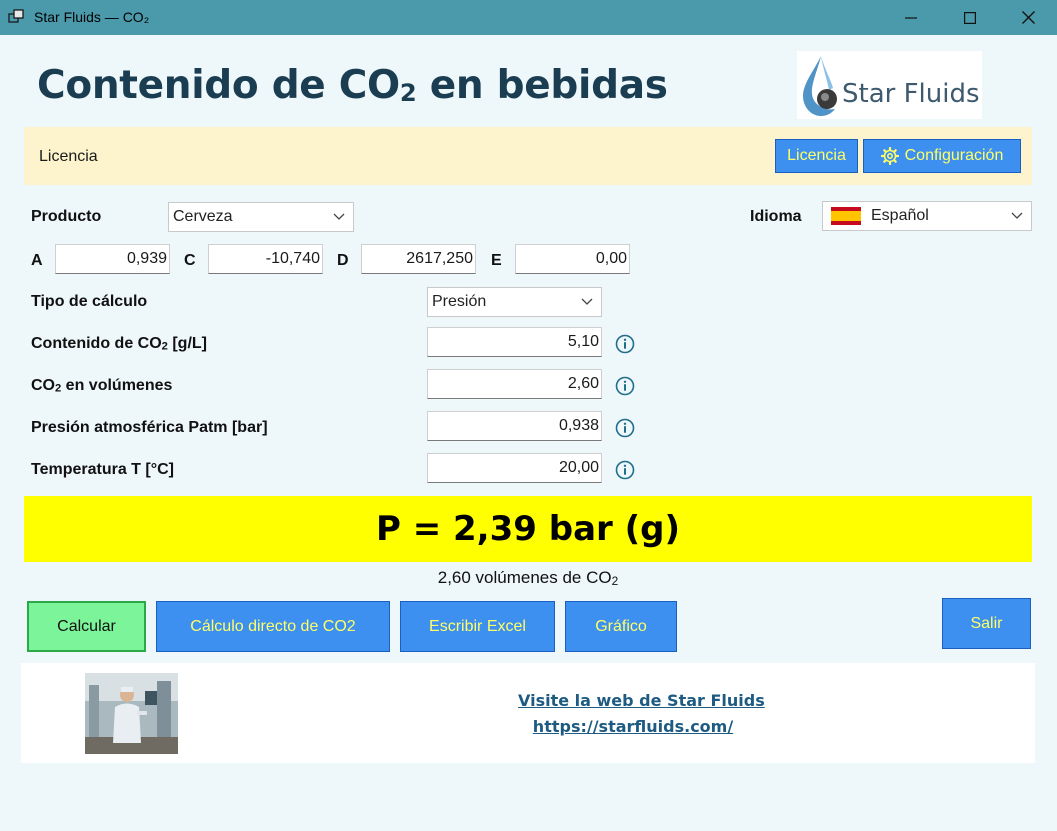 The height and width of the screenshot is (831, 1057). Describe the element at coordinates (776, 216) in the screenshot. I see `language-label: Idioma` at that location.